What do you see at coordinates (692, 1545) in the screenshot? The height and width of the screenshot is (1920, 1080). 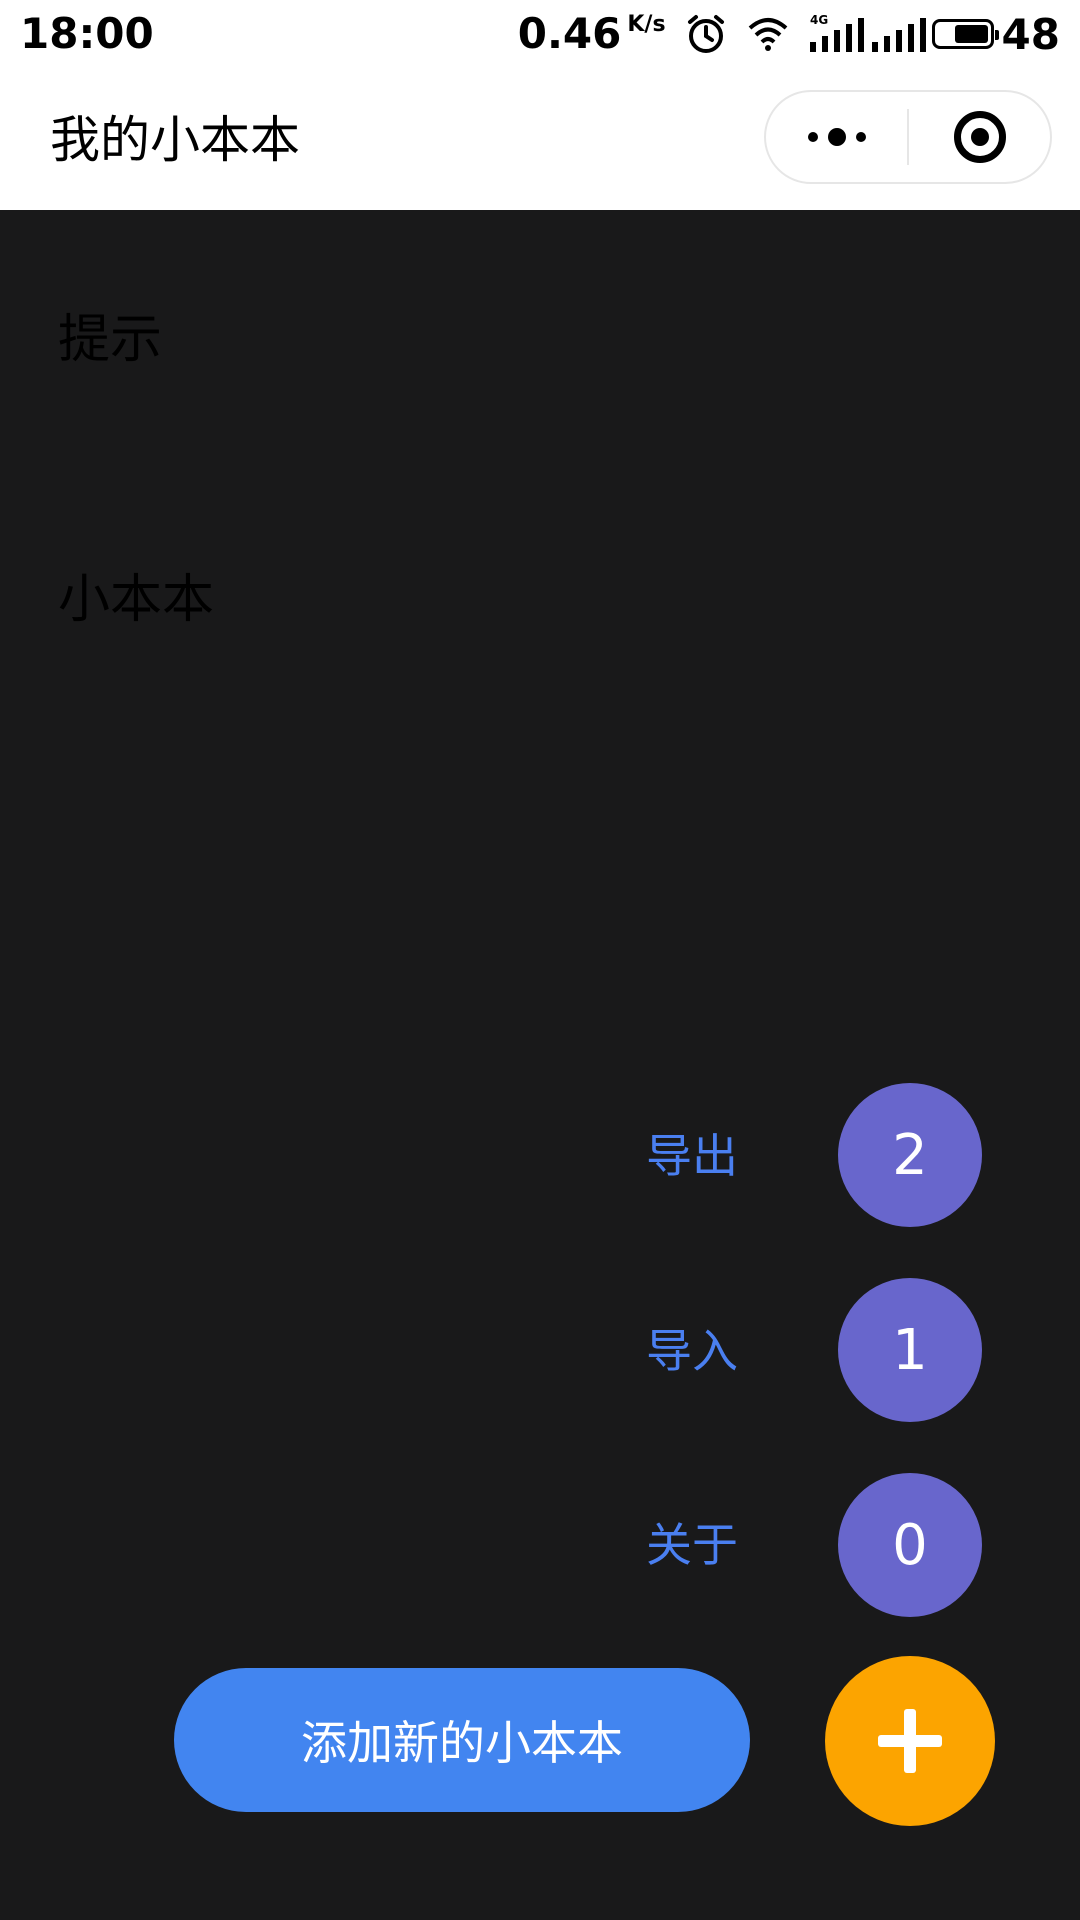 I see `about-label: 关于` at bounding box center [692, 1545].